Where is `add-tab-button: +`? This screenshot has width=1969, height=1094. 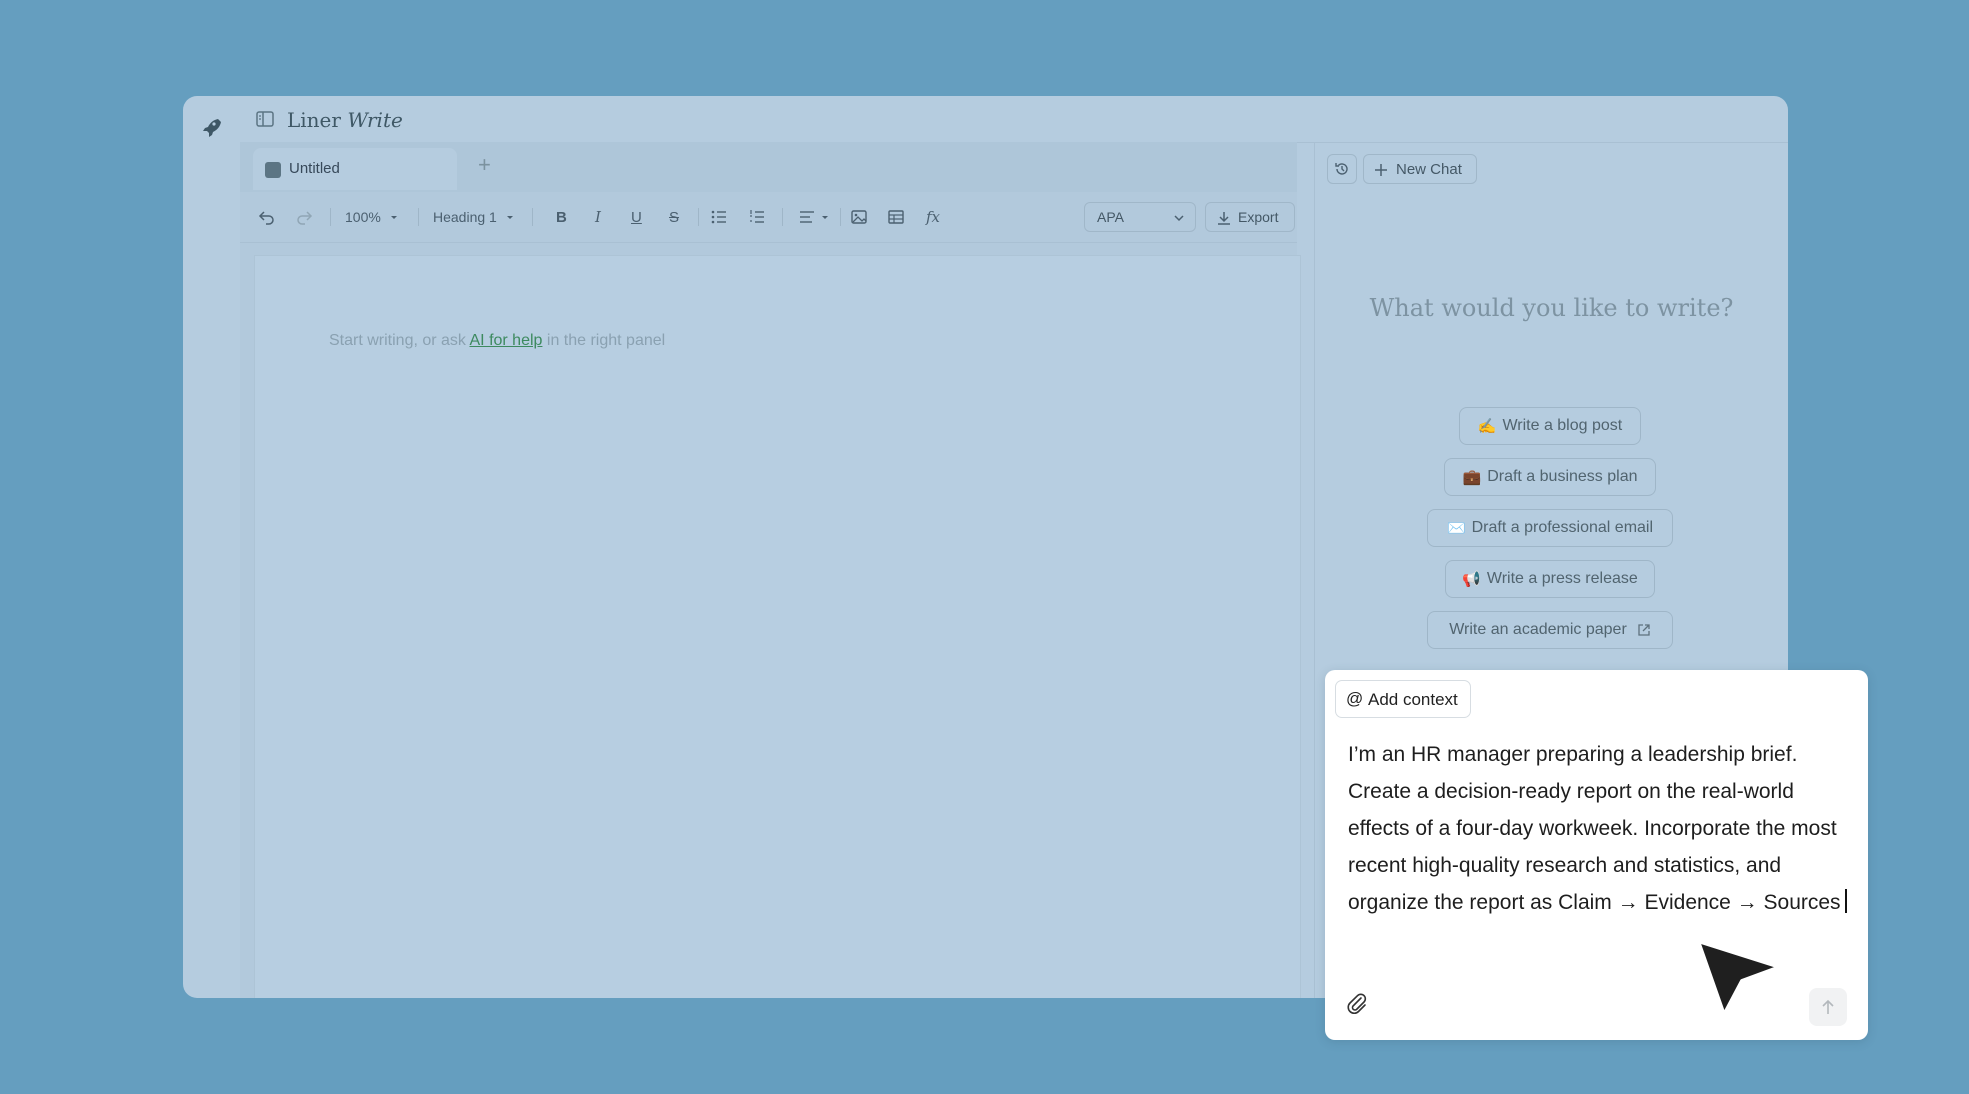
add-tab-button: + is located at coordinates (484, 165).